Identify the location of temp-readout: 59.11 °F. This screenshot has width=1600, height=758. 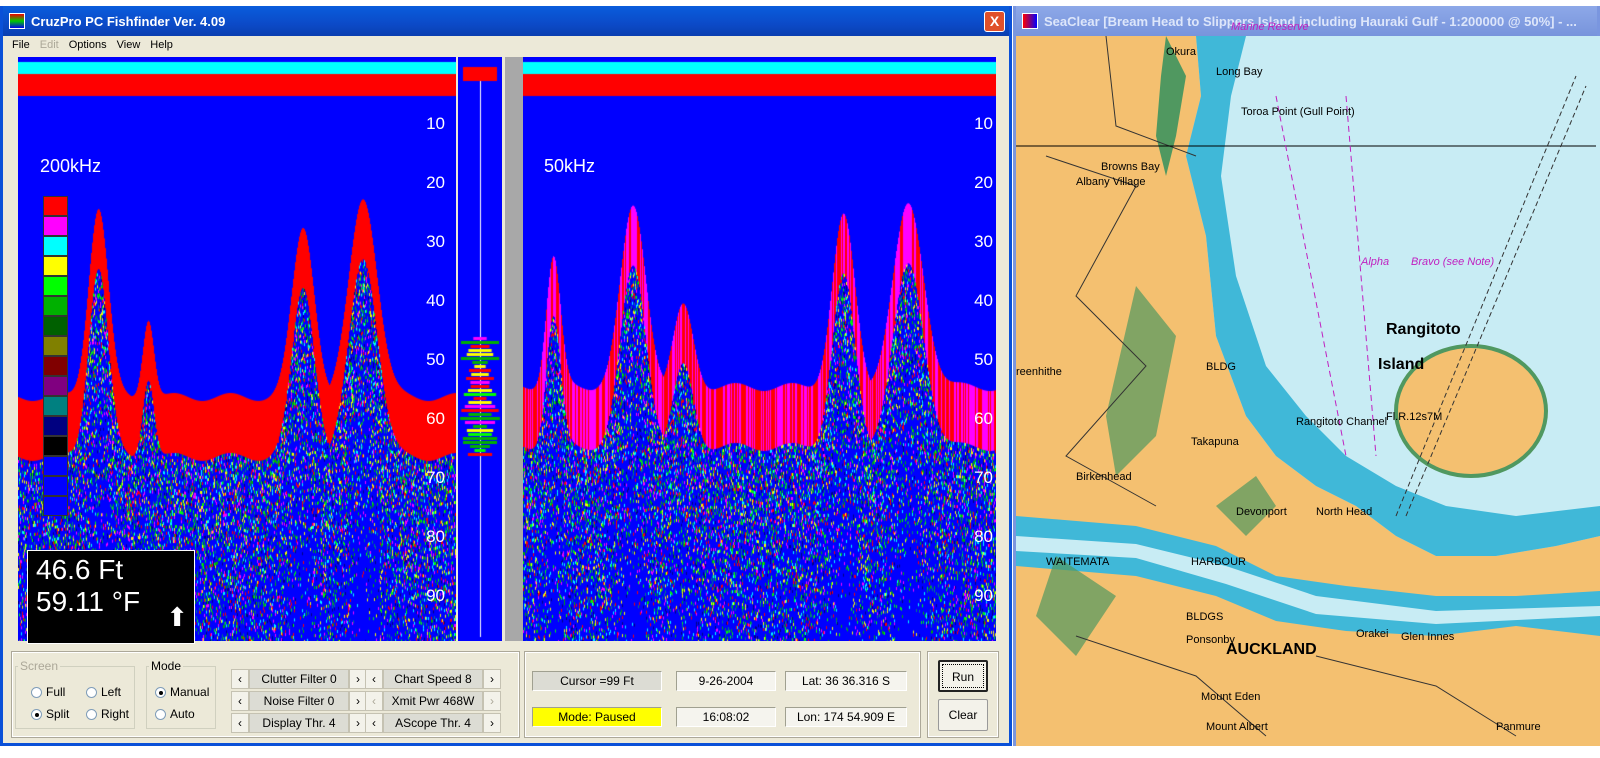
(88, 601).